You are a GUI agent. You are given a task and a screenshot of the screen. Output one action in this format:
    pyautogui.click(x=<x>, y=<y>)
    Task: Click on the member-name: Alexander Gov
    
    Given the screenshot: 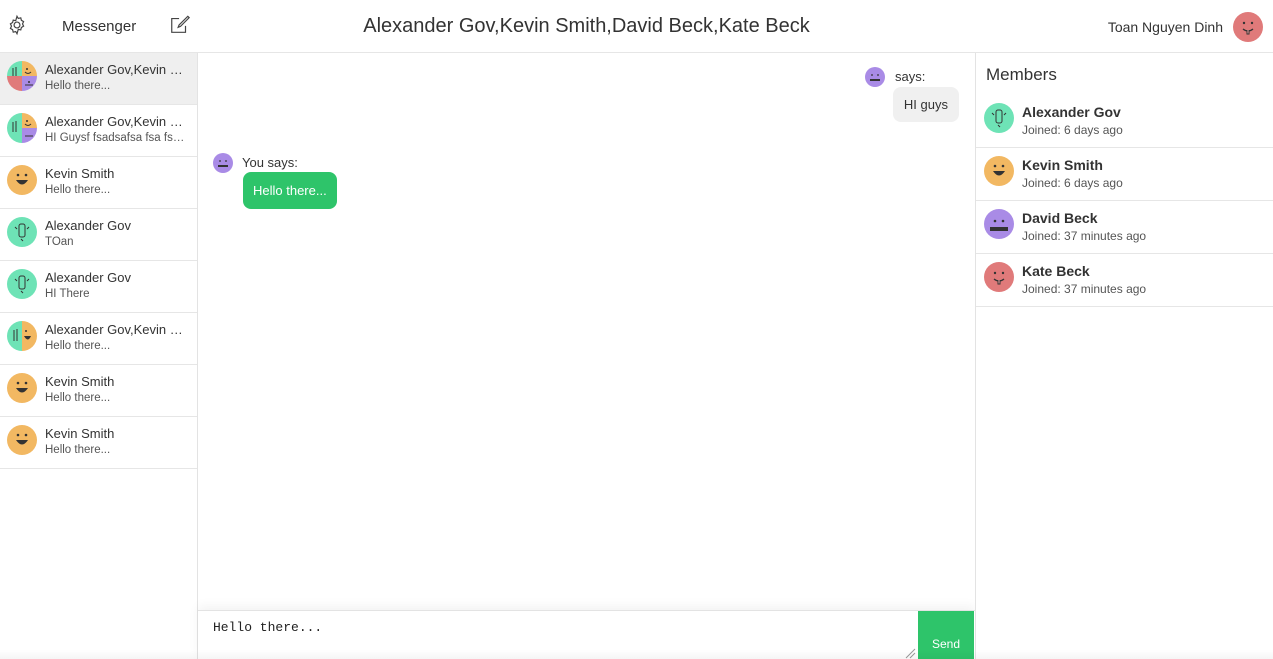 What is the action you would take?
    pyautogui.click(x=1071, y=112)
    